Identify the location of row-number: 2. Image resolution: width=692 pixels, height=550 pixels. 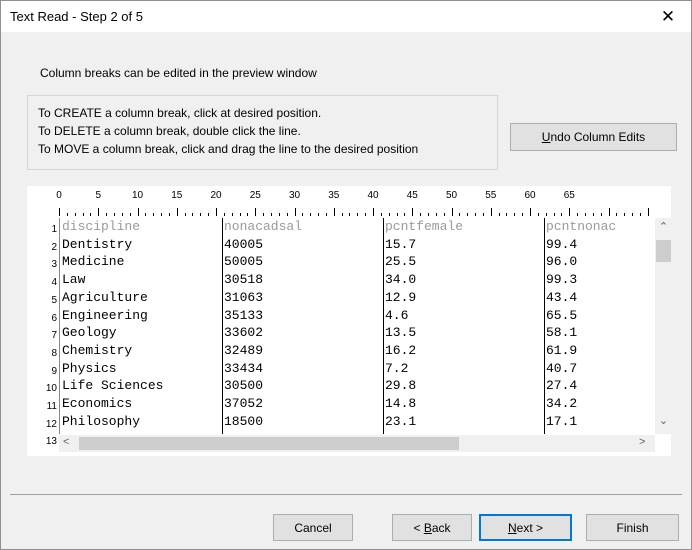
(54, 247).